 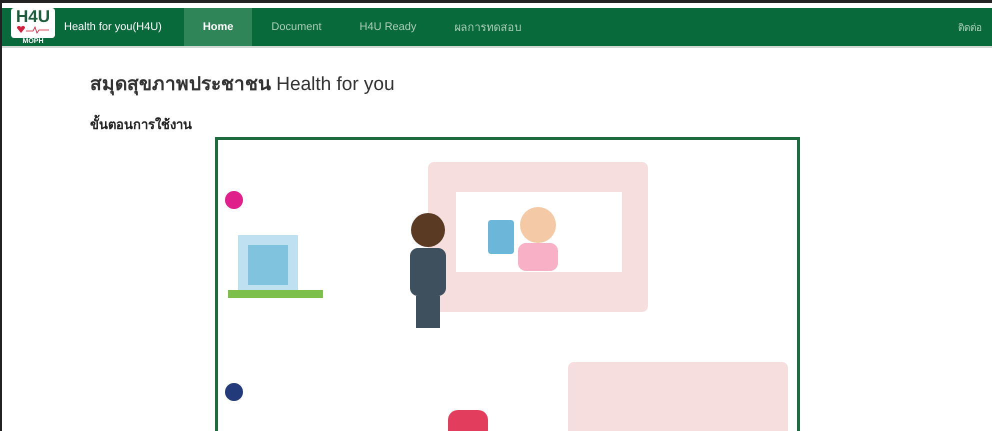 I want to click on nav-tab: ผลการทดสอบ, so click(x=487, y=27).